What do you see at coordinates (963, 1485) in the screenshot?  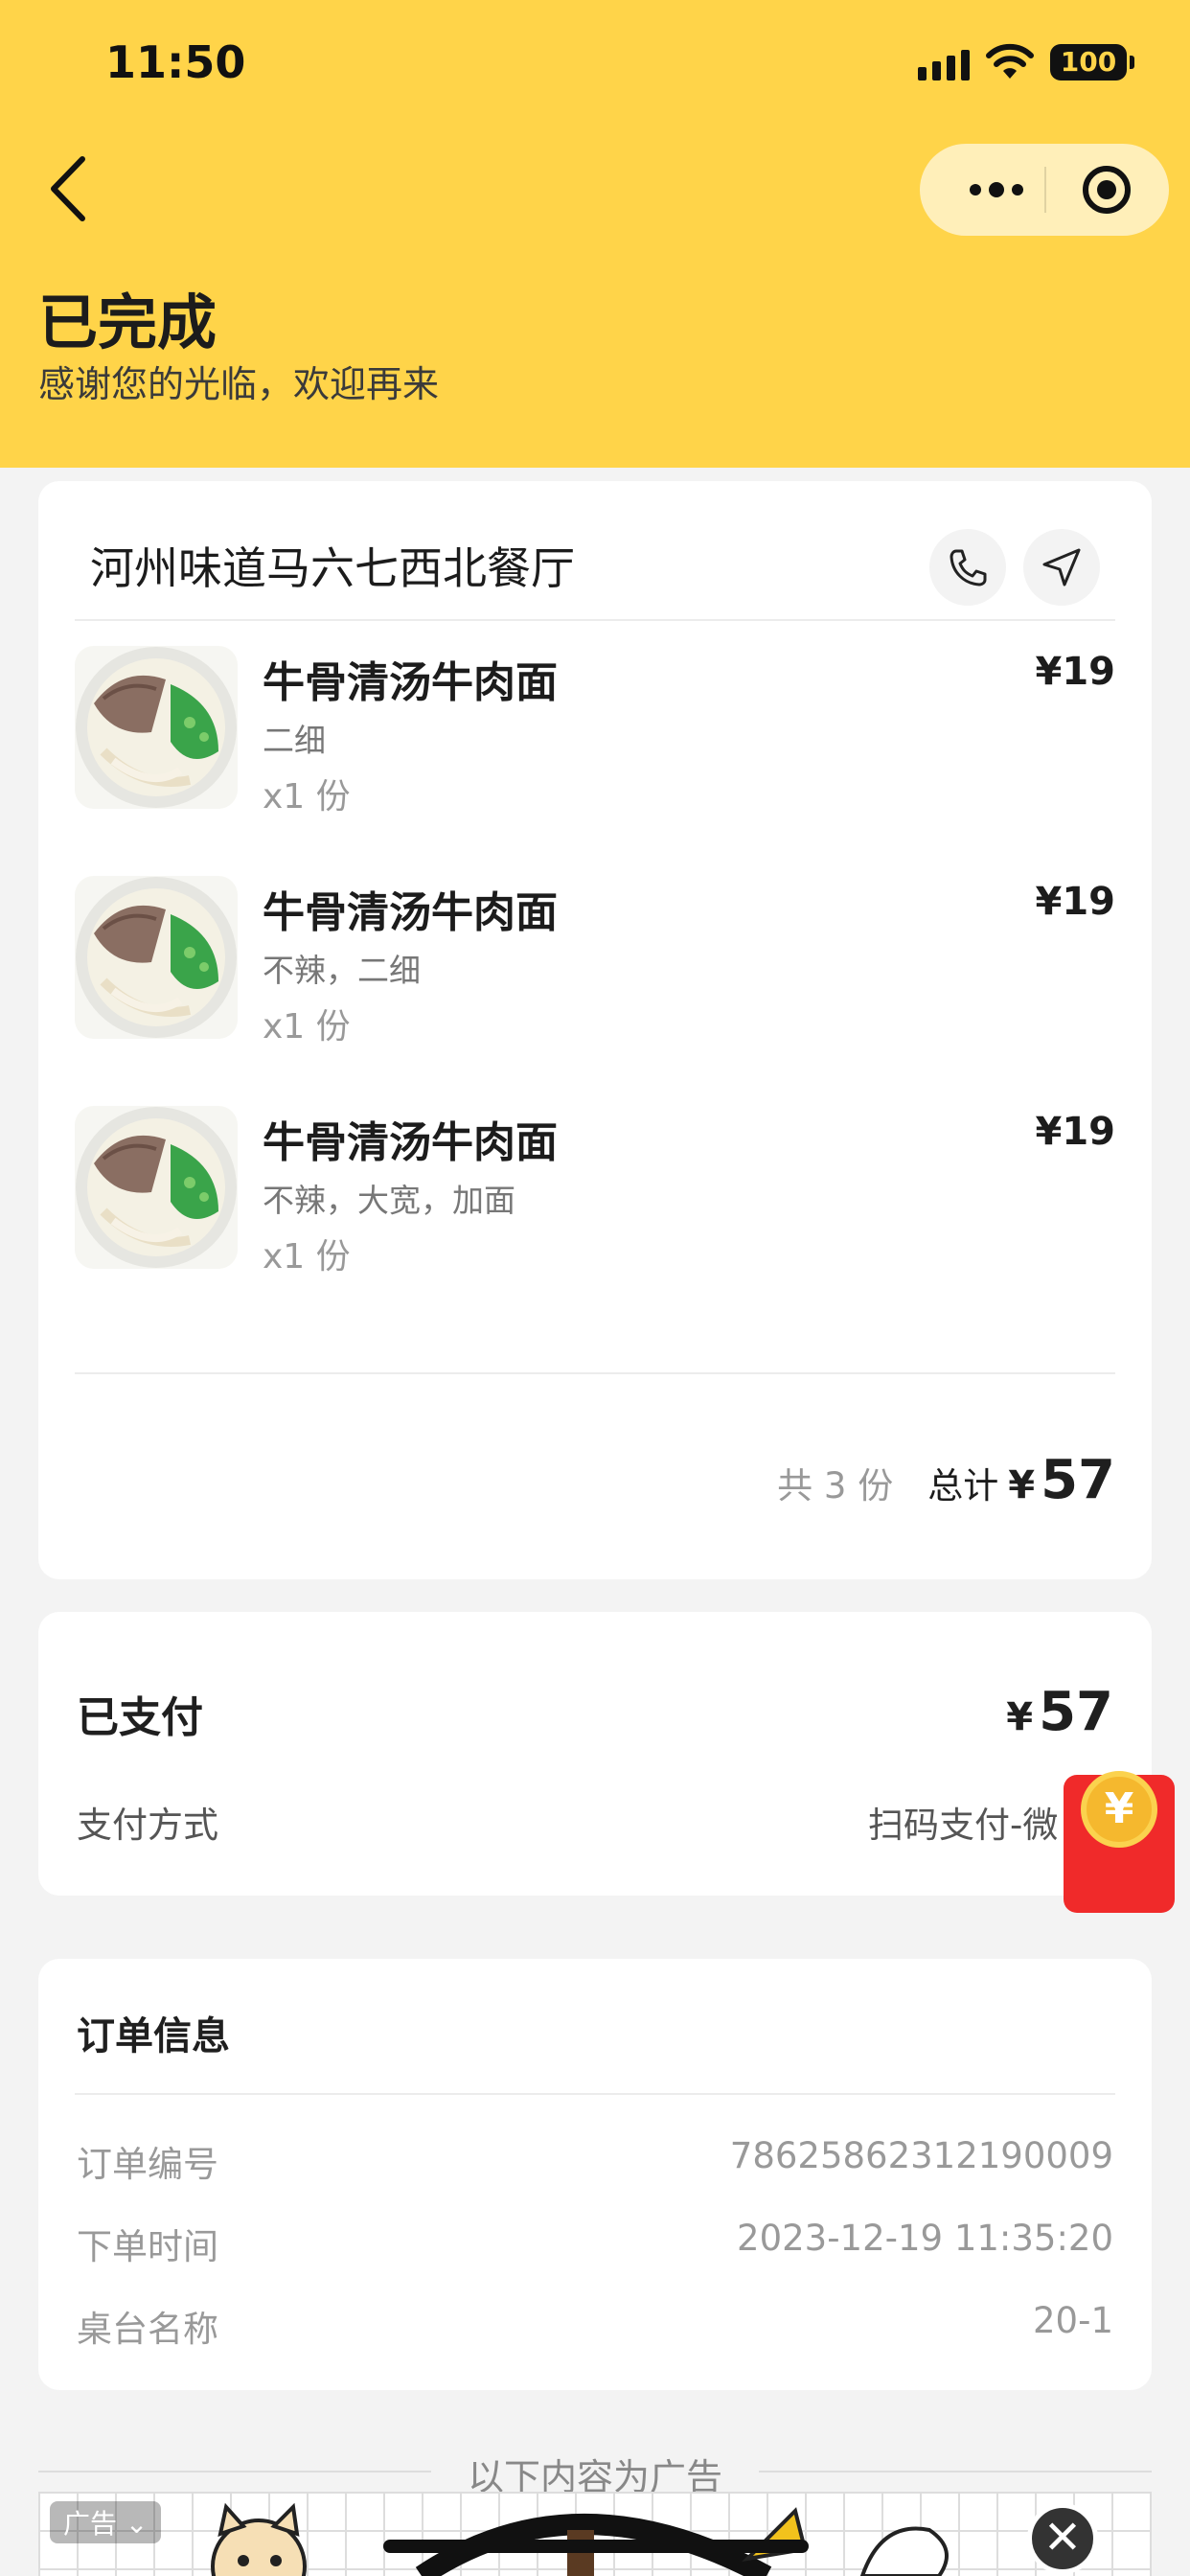 I see `total-label: 总计` at bounding box center [963, 1485].